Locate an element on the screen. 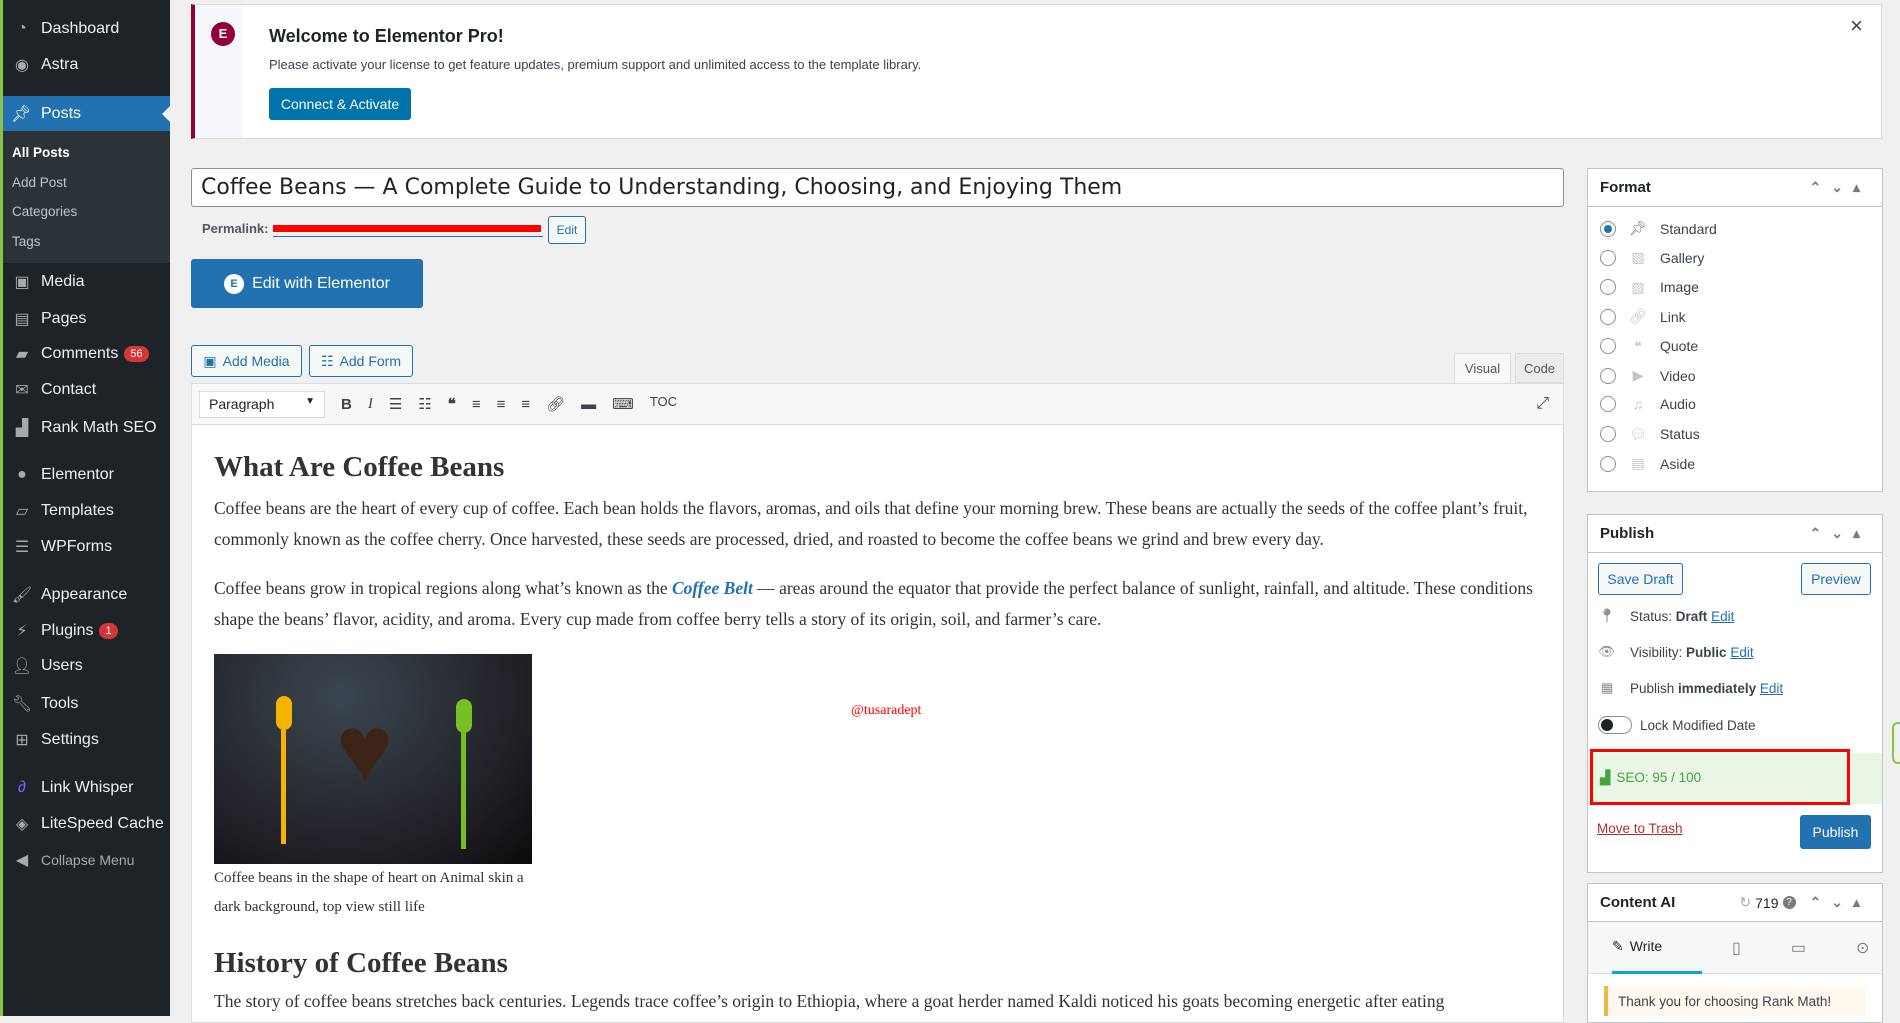 This screenshot has width=1900, height=1023. help-icon: ? is located at coordinates (1789, 902).